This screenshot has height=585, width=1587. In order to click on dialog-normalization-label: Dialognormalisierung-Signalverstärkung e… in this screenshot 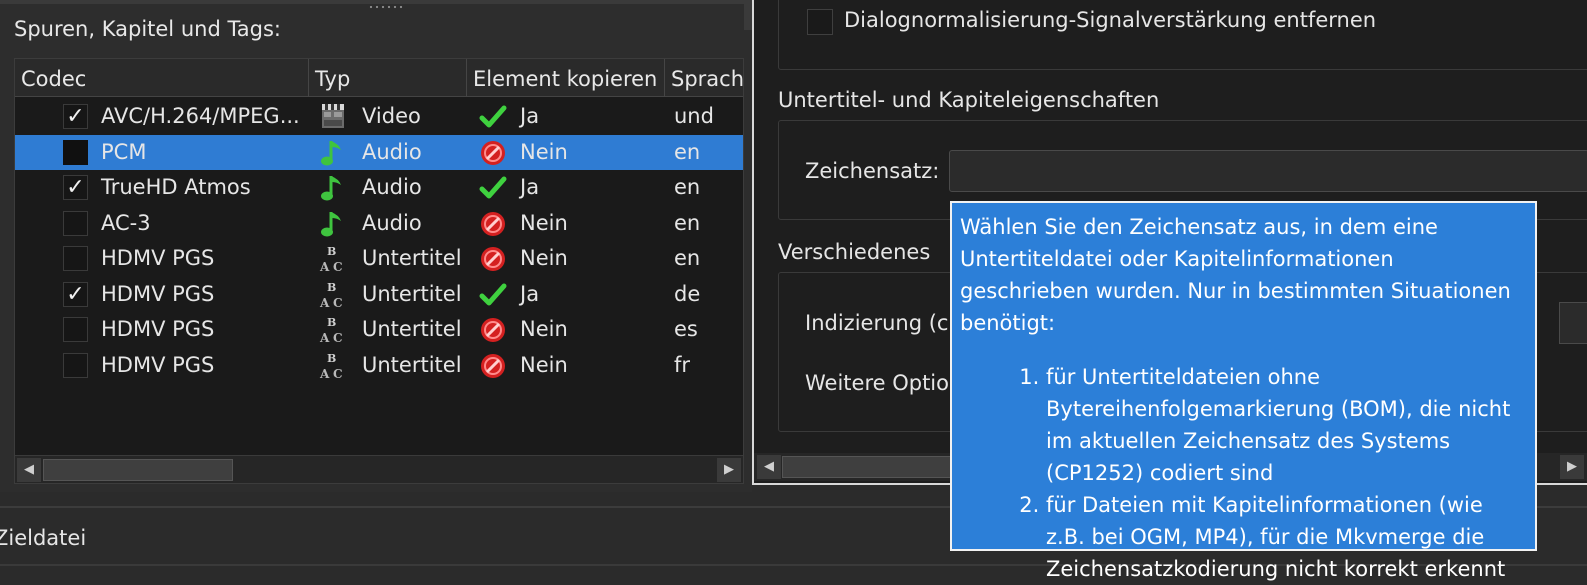, I will do `click(1110, 20)`.